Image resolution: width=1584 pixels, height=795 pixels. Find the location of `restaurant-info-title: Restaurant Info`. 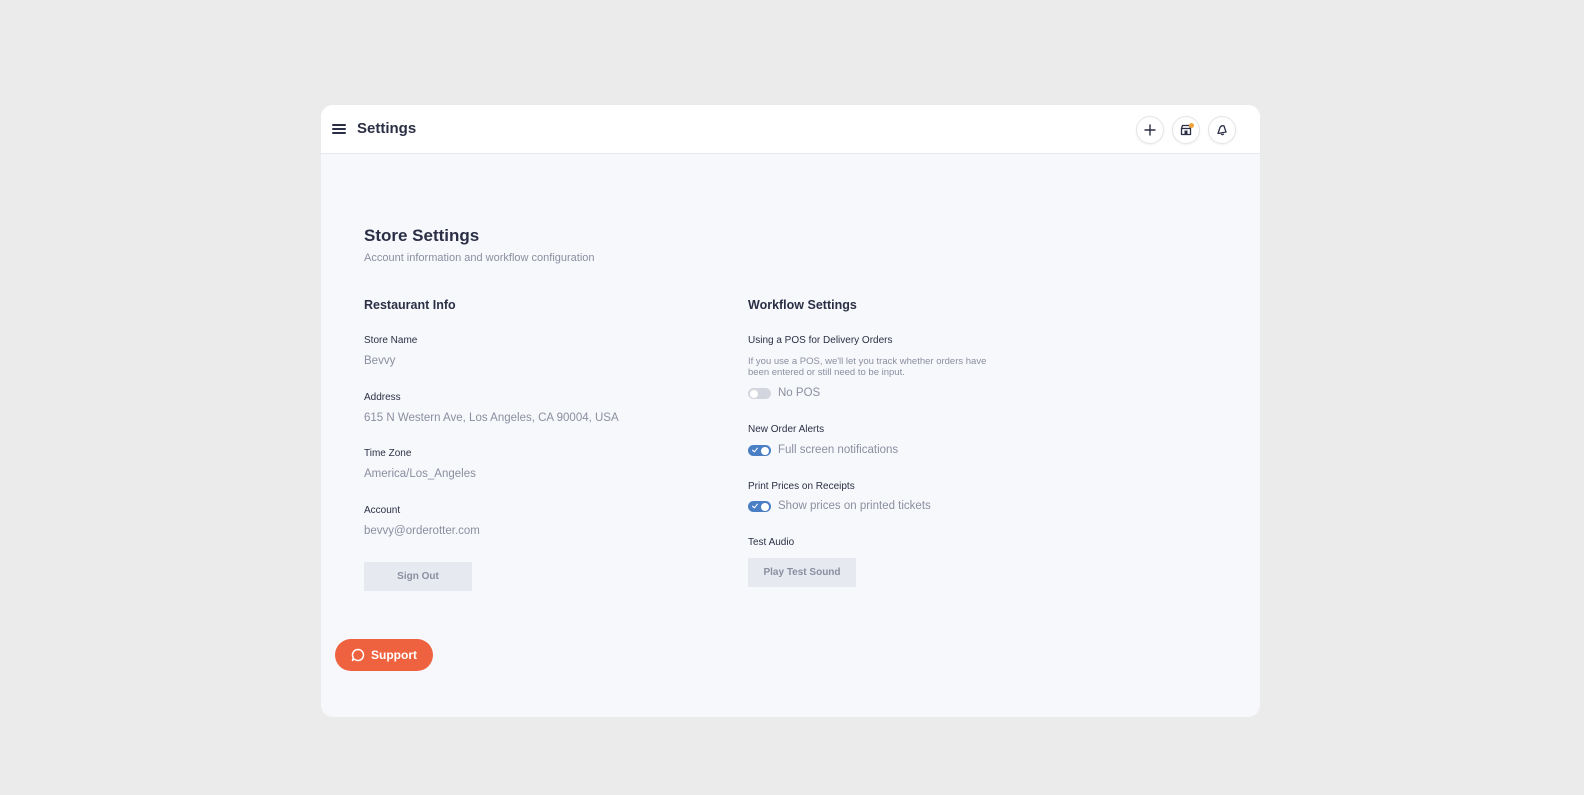

restaurant-info-title: Restaurant Info is located at coordinates (410, 305).